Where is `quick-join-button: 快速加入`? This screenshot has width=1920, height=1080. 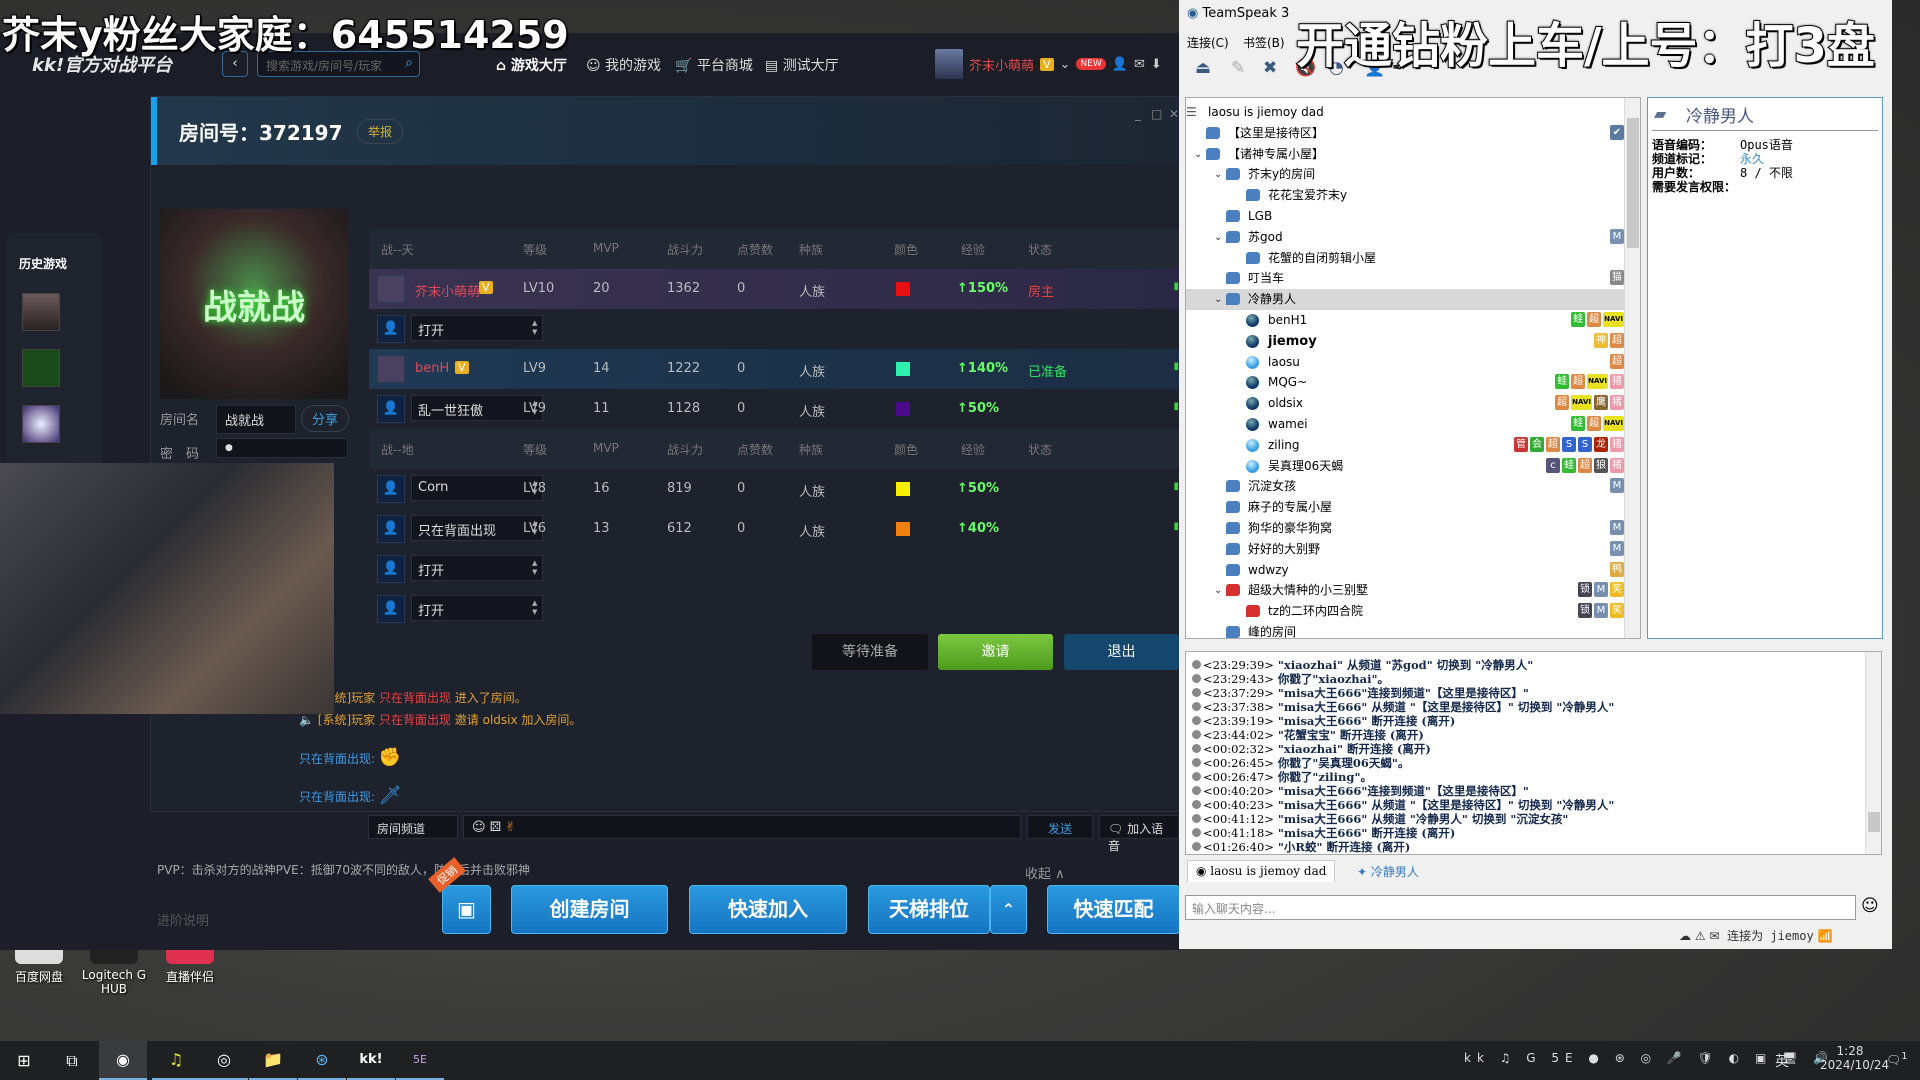 quick-join-button: 快速加入 is located at coordinates (768, 909).